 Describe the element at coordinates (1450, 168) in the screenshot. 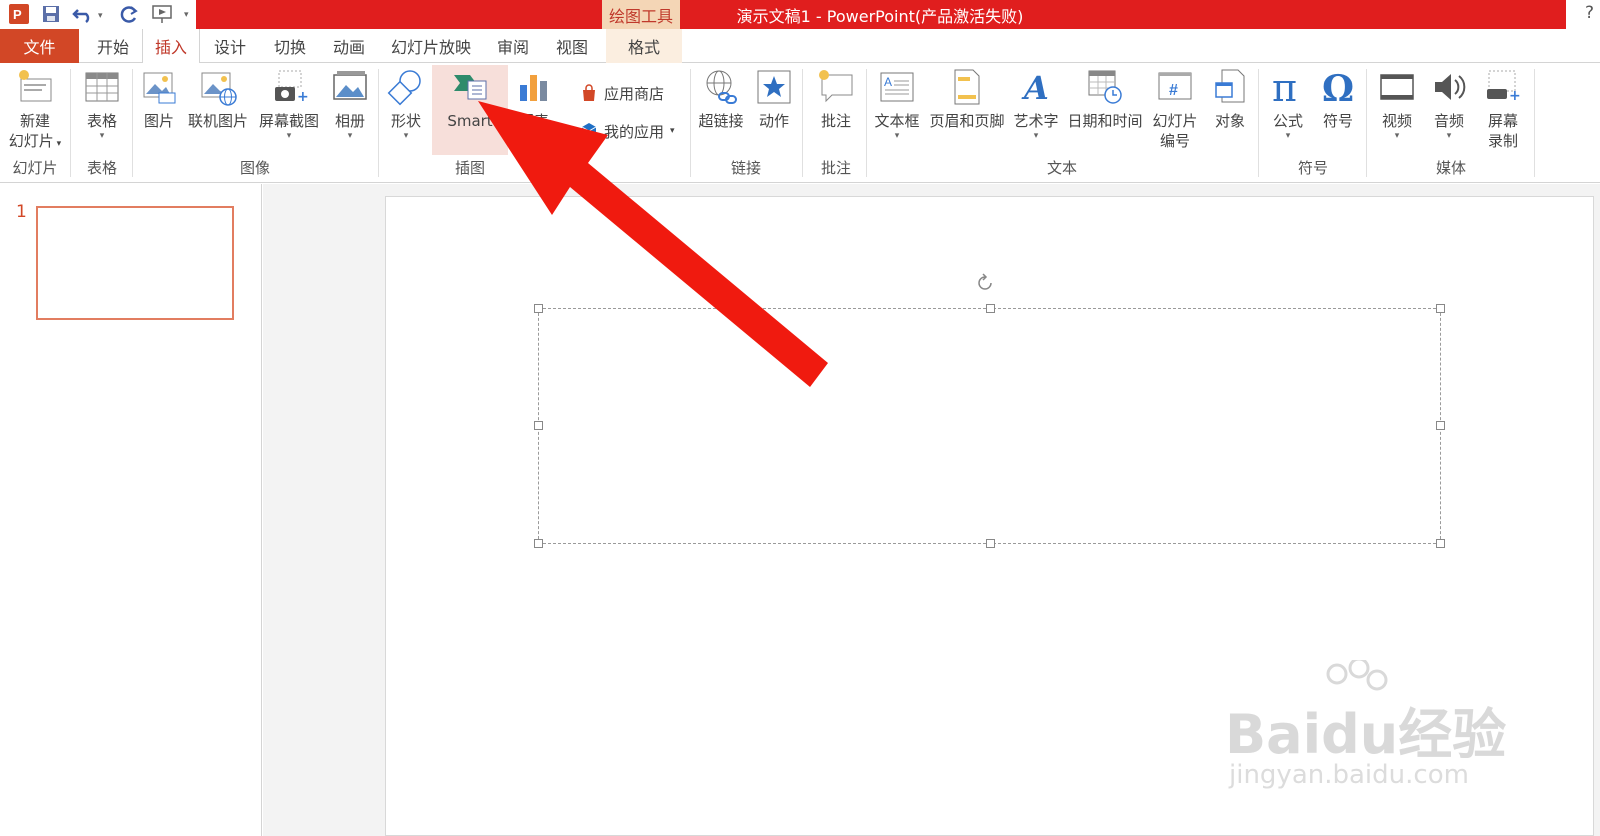

I see `group-label-media: 媒体` at that location.